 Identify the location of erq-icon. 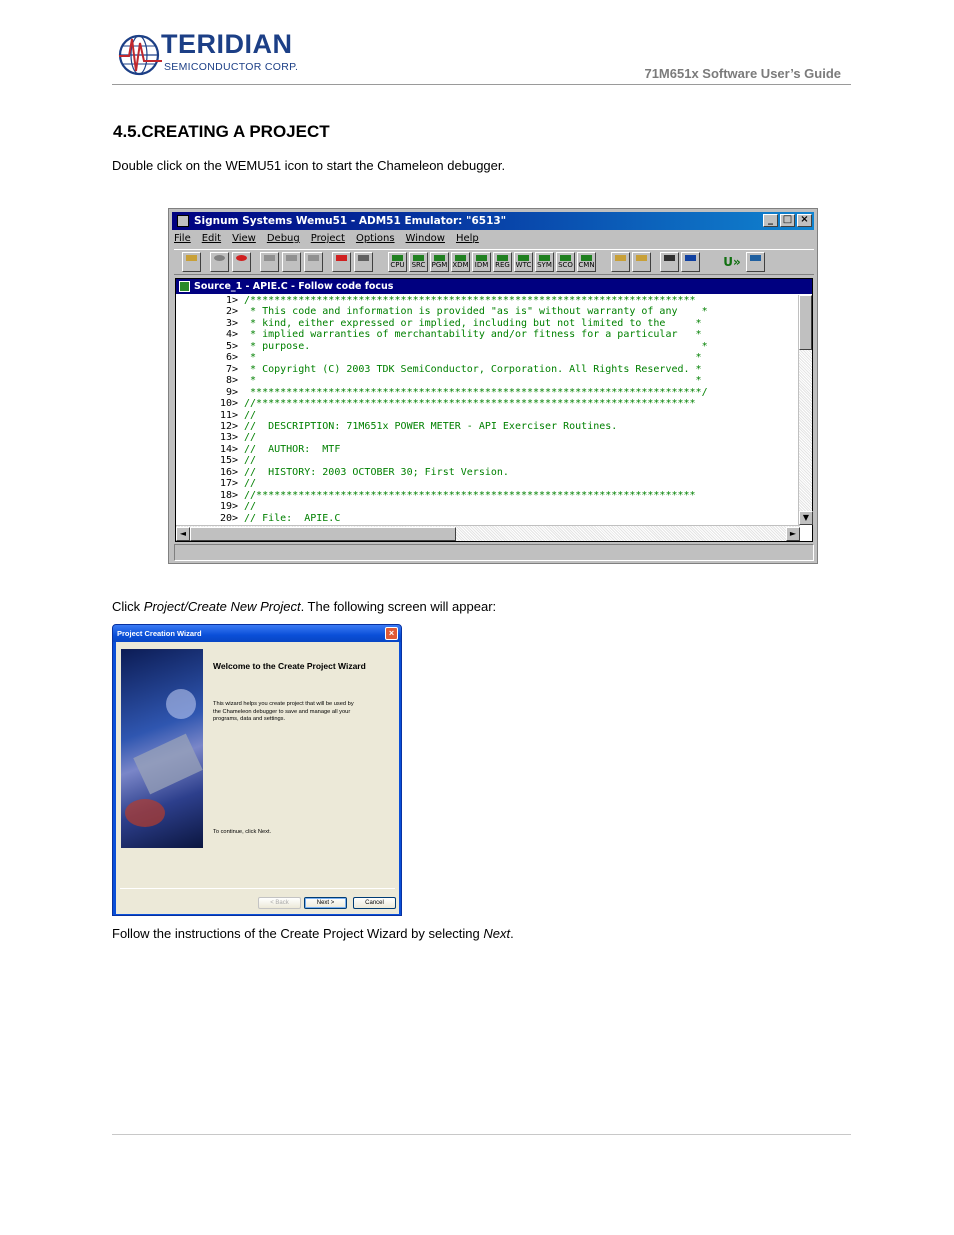
(755, 262).